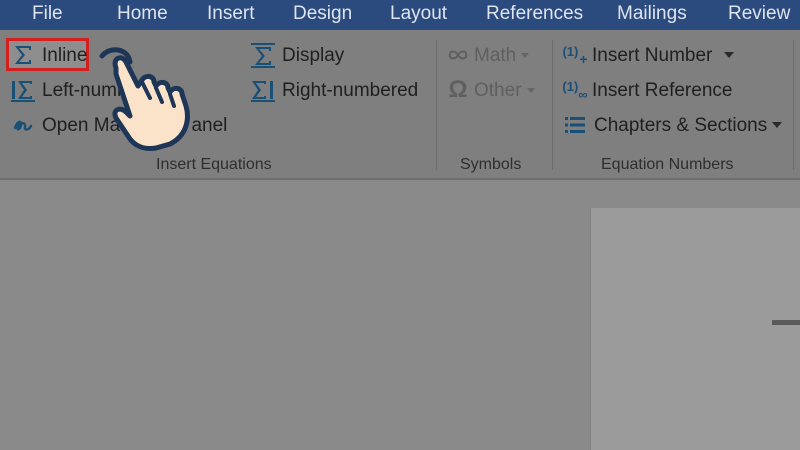 The width and height of the screenshot is (800, 450). What do you see at coordinates (23, 125) in the screenshot?
I see `handwriting-icon` at bounding box center [23, 125].